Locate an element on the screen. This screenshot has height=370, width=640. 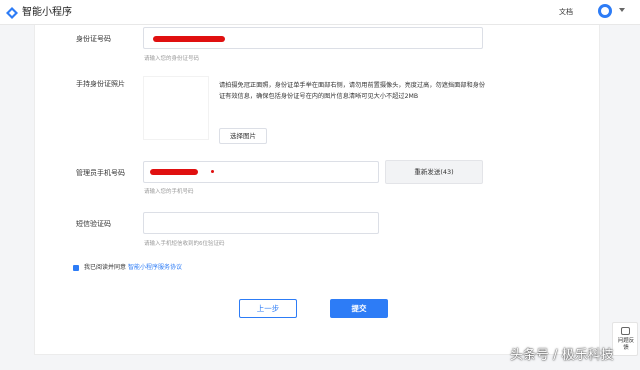
sms-code-label: 短信验证码 is located at coordinates (93, 224).